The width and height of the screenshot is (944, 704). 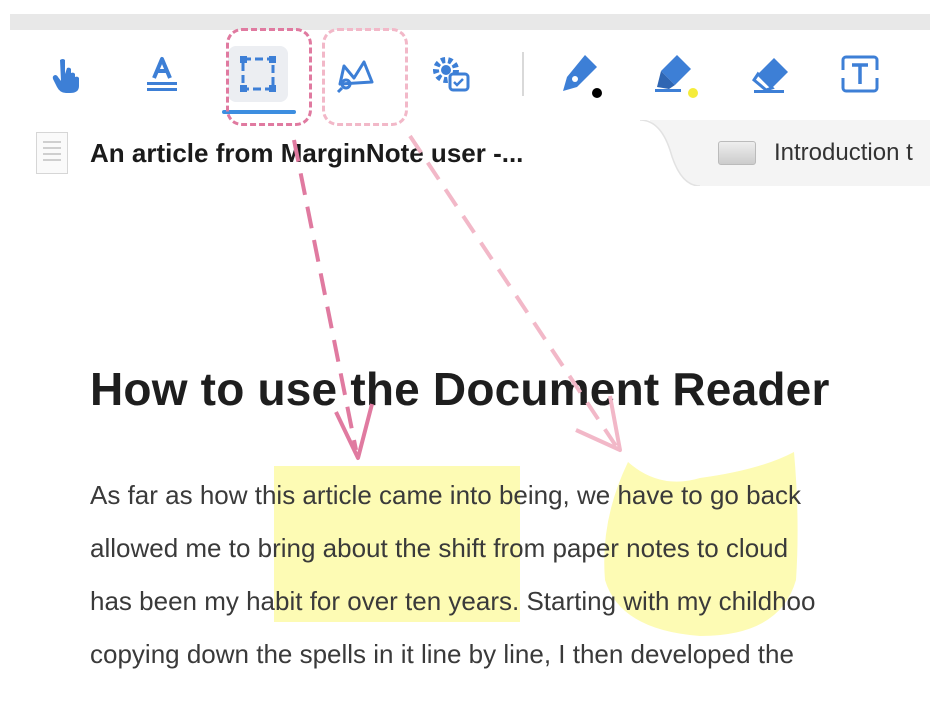 I want to click on text-box-T-icon, so click(x=860, y=74).